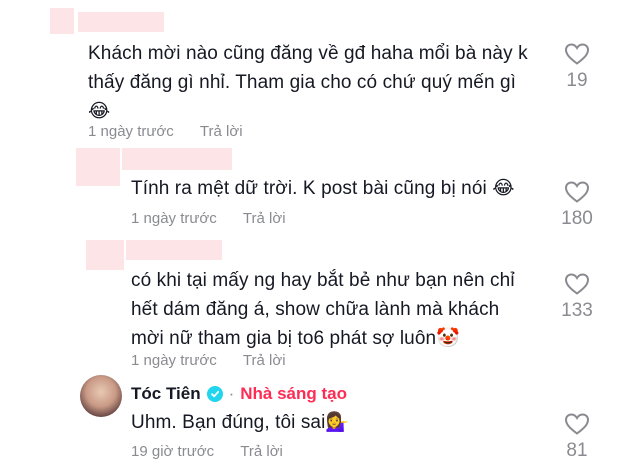 This screenshot has height=470, width=640. Describe the element at coordinates (577, 218) in the screenshot. I see `like-count: 180` at that location.